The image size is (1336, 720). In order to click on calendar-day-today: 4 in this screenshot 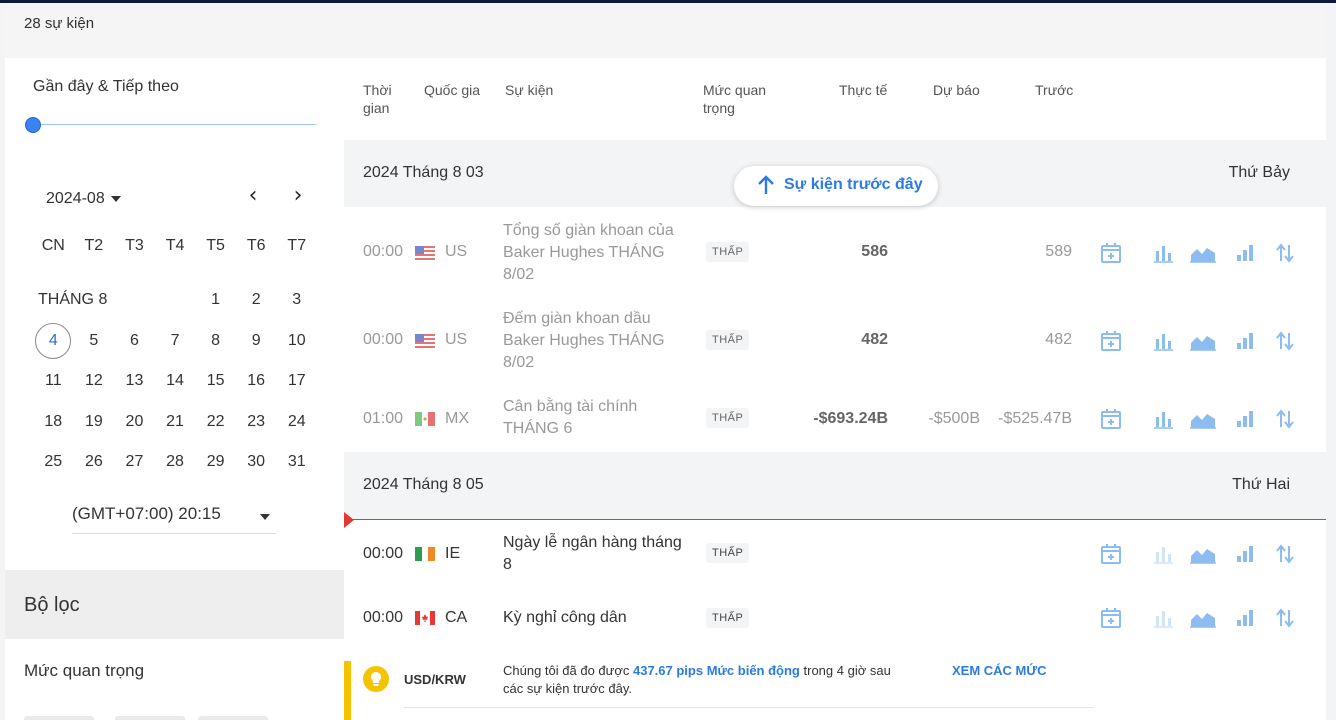, I will do `click(53, 340)`.